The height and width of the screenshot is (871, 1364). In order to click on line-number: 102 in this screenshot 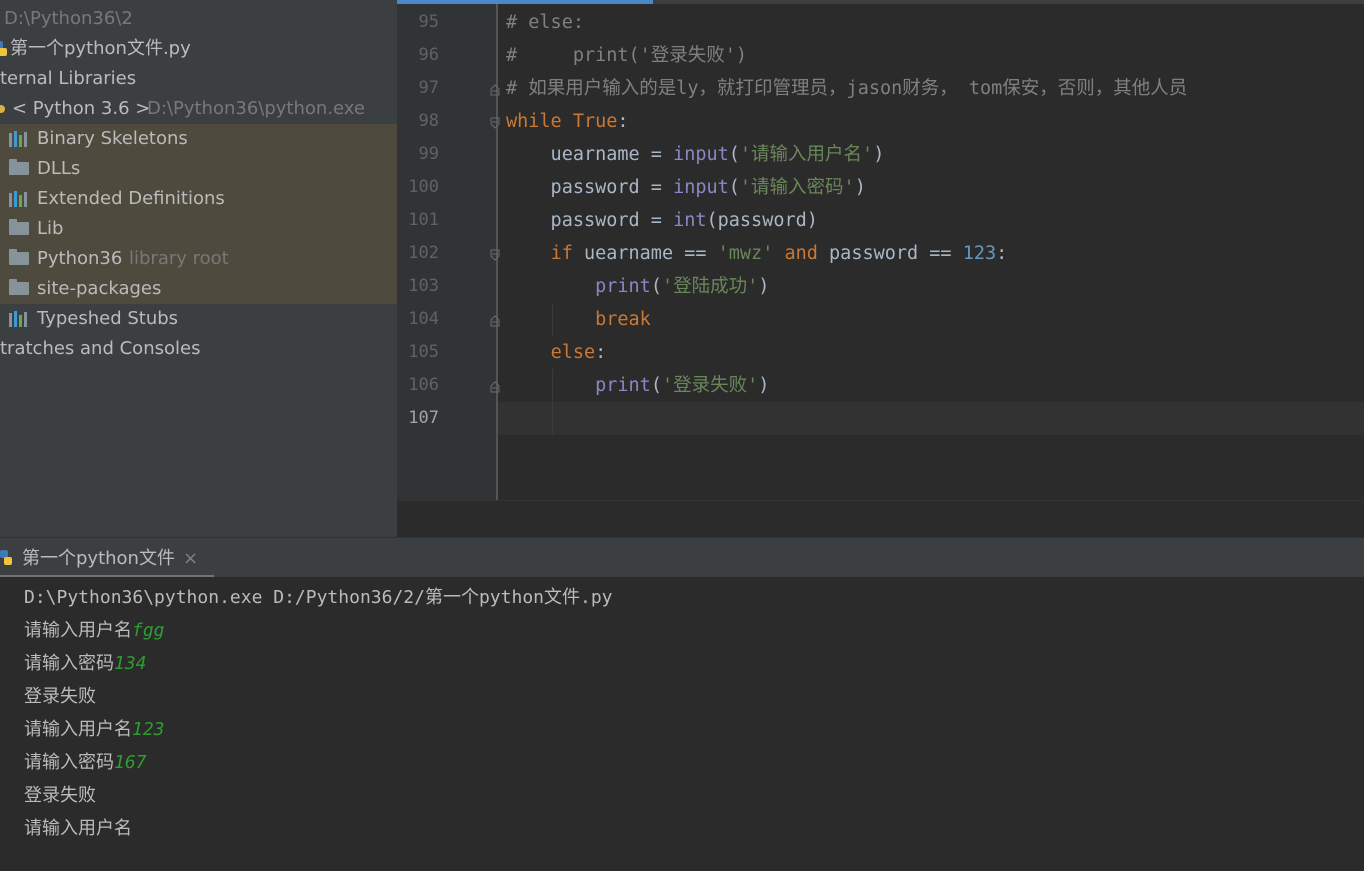, I will do `click(423, 253)`.